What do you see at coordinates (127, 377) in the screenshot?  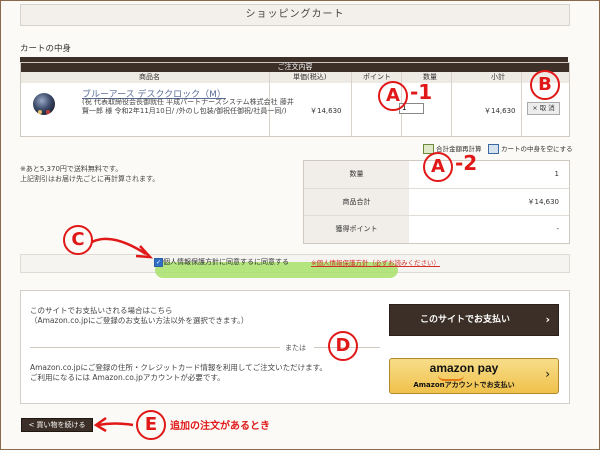 I see `amazon-payment-line: ご利用になるには Amazon.co.jpアカウントが必要です。` at bounding box center [127, 377].